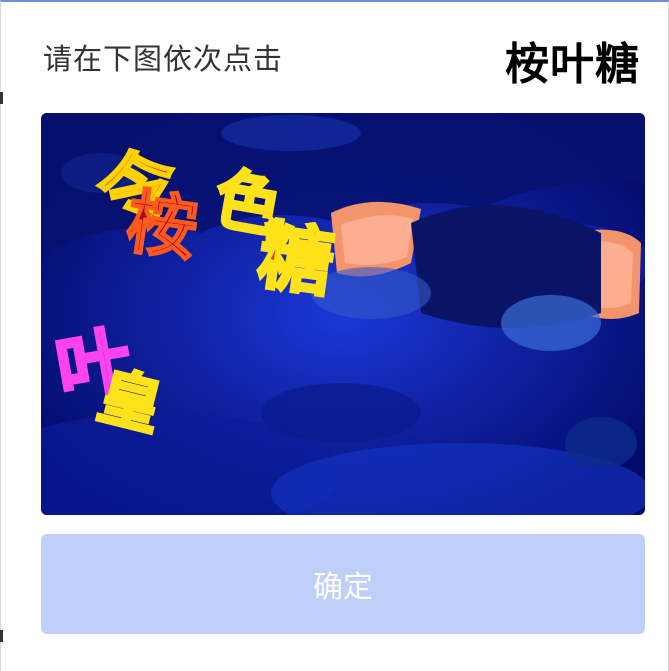  I want to click on captcha-char-an: 桉, so click(162, 226).